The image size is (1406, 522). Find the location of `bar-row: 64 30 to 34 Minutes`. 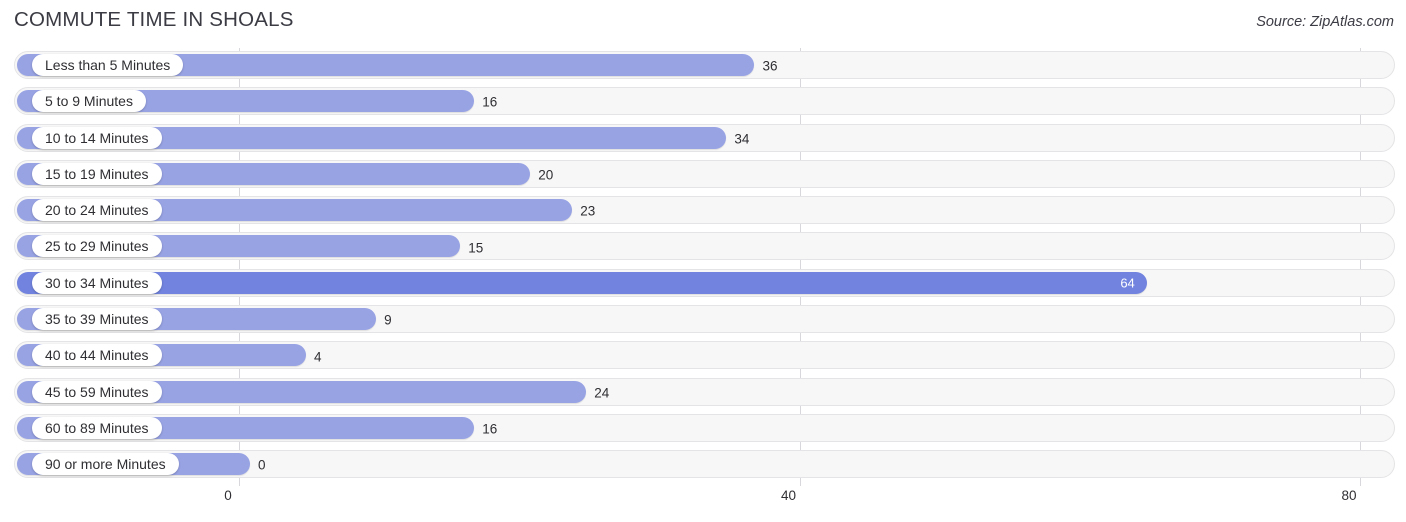

bar-row: 64 30 to 34 Minutes is located at coordinates (703, 284).